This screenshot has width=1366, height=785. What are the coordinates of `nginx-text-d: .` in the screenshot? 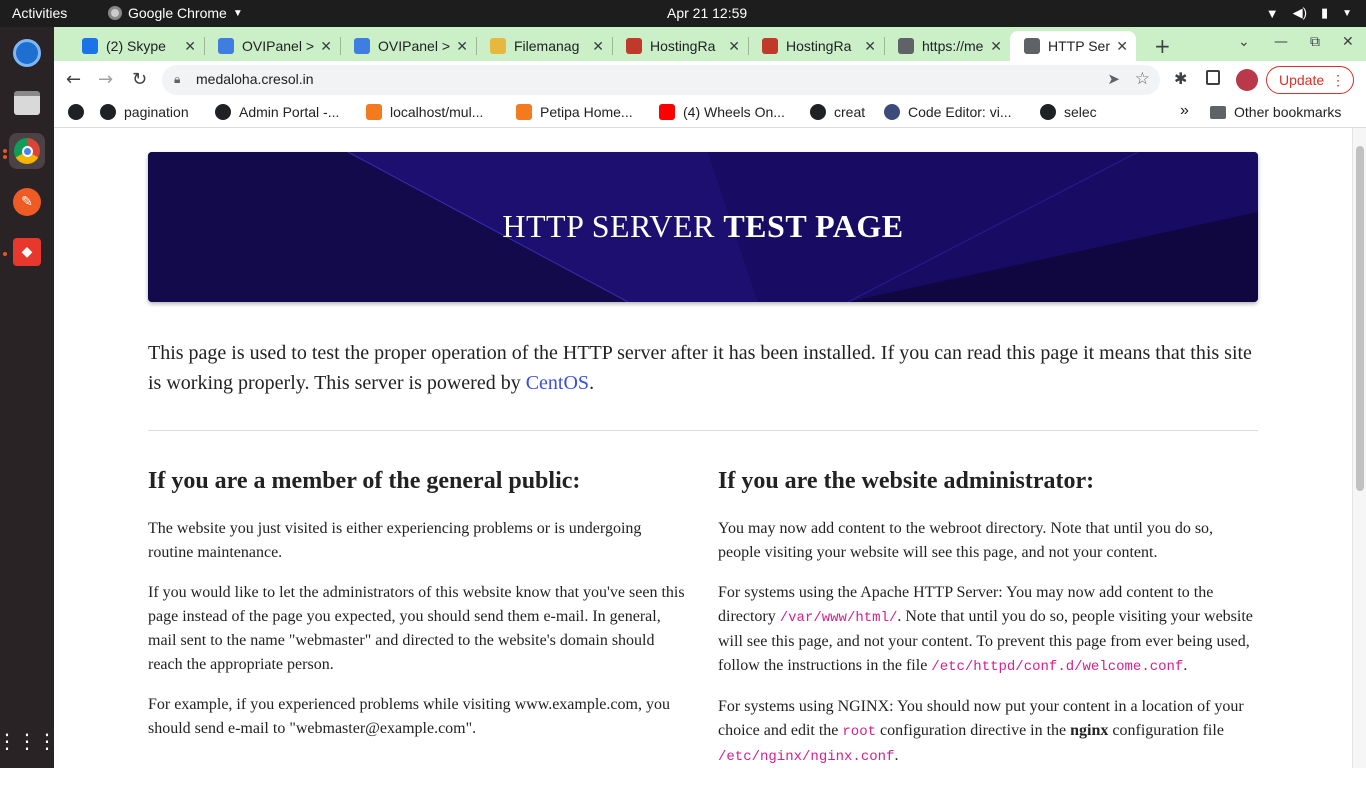 It's located at (896, 755).